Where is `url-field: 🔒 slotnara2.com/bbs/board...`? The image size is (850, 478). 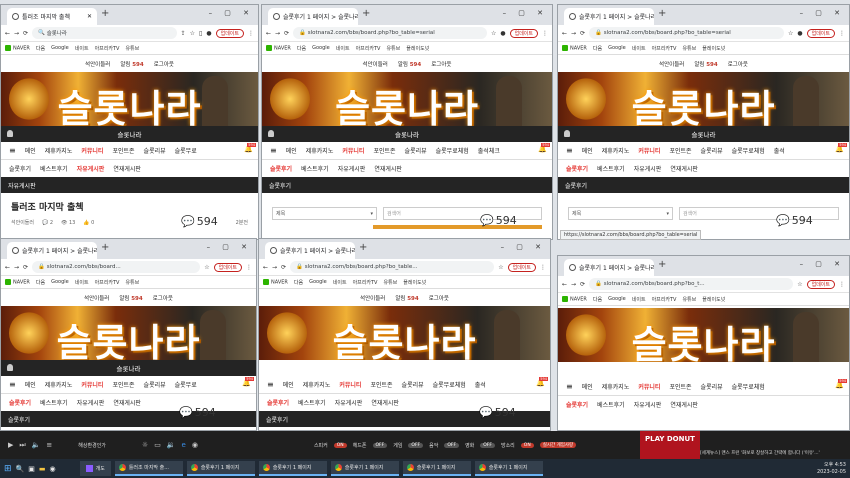 url-field: 🔒 slotnara2.com/bbs/board... is located at coordinates (116, 267).